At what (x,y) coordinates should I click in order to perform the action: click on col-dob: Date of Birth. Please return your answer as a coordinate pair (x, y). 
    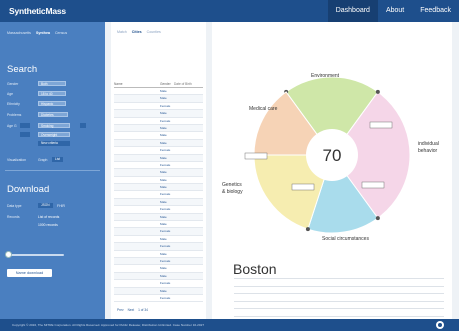
    Looking at the image, I should click on (188, 84).